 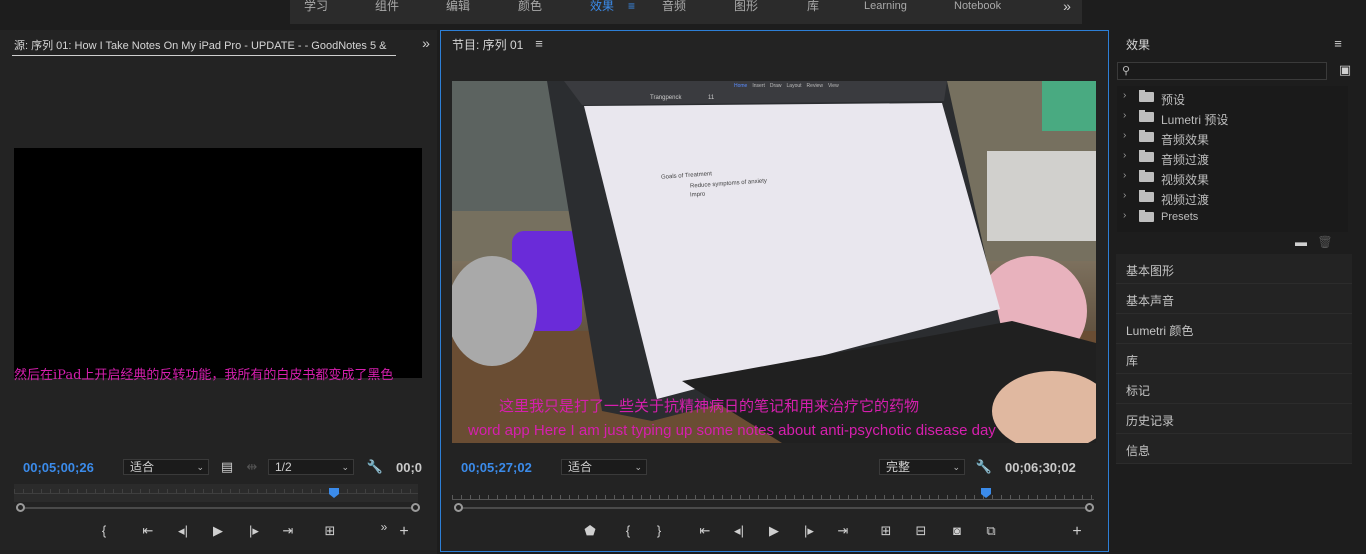 What do you see at coordinates (977, 7) in the screenshot?
I see `workspace-tab-notebook: Notebook` at bounding box center [977, 7].